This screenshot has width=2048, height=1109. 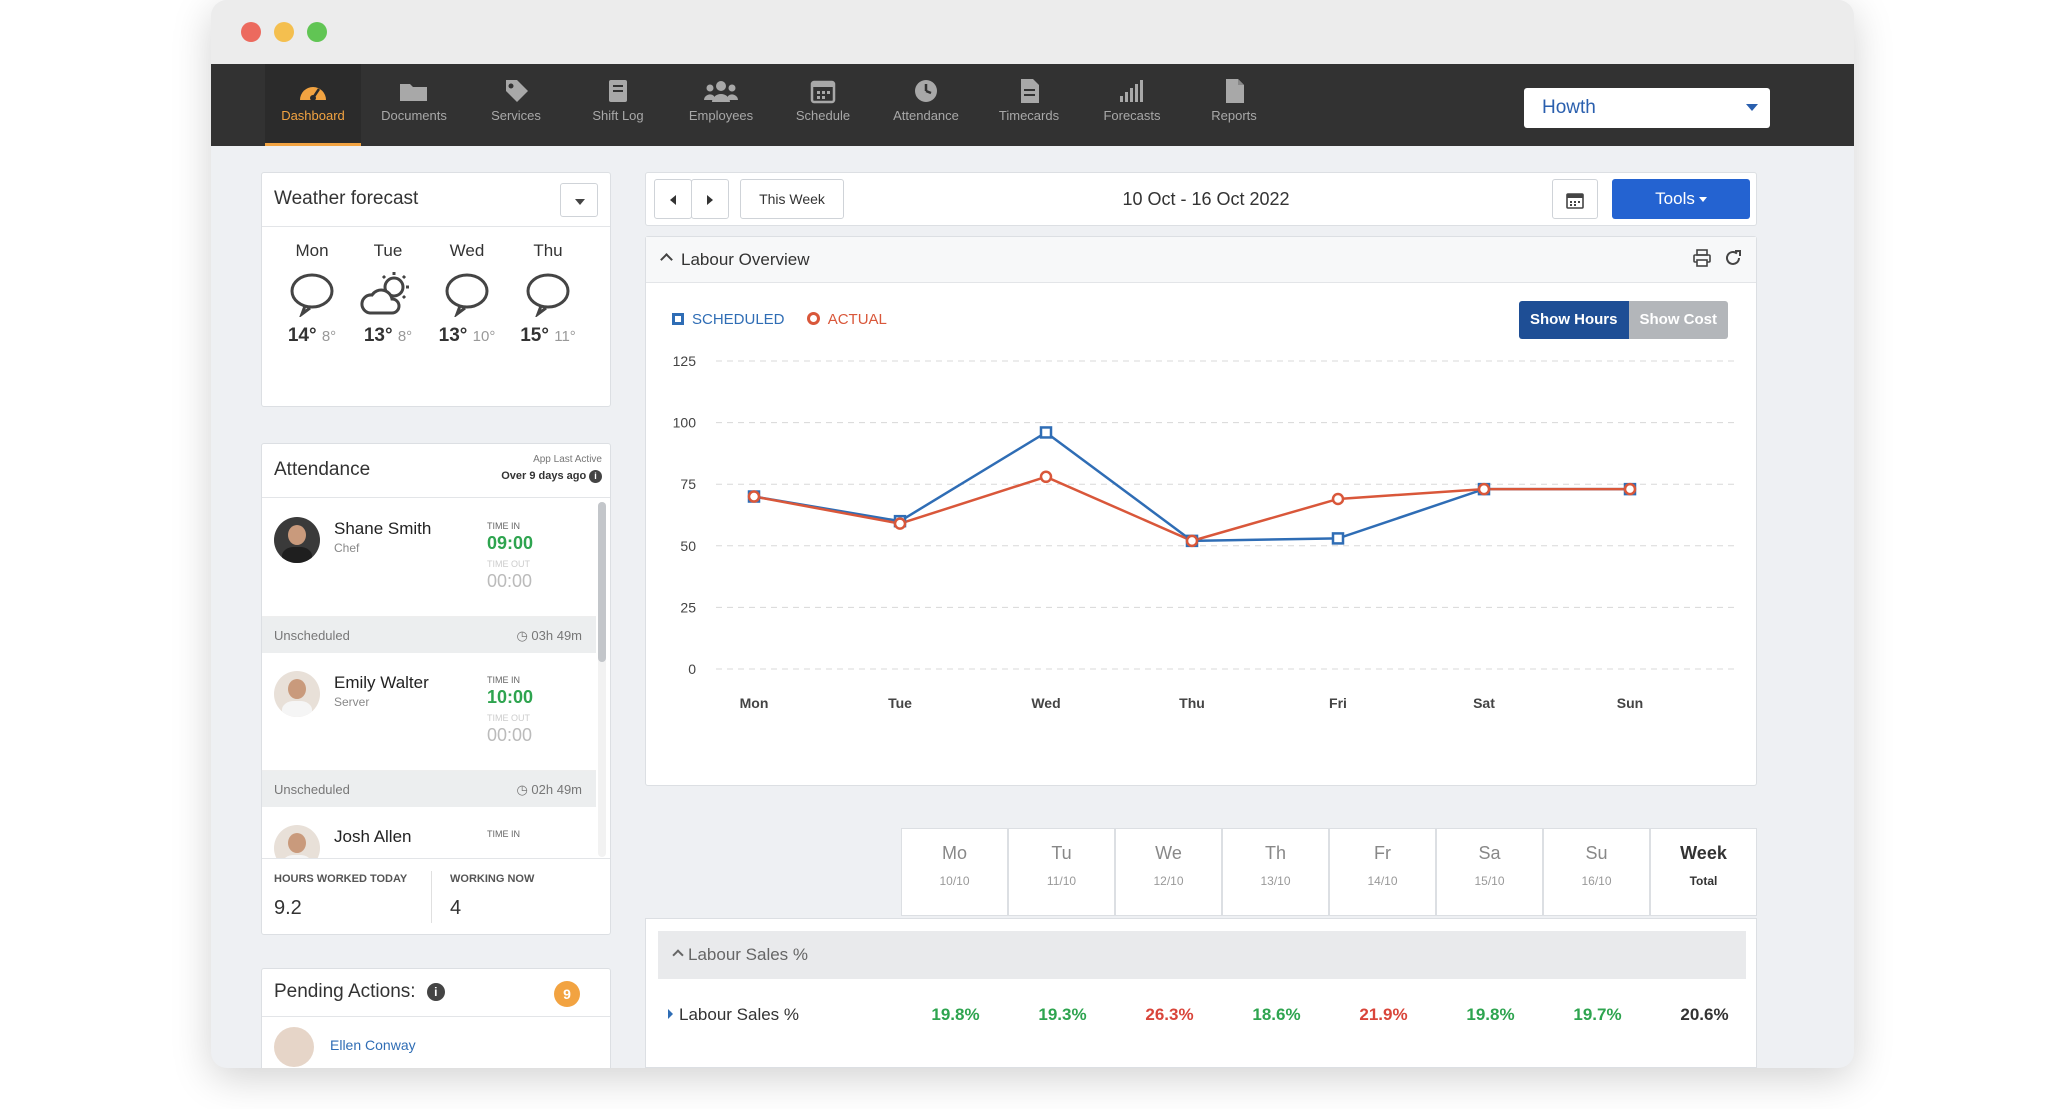 What do you see at coordinates (347, 548) in the screenshot?
I see `employee-role: Chef` at bounding box center [347, 548].